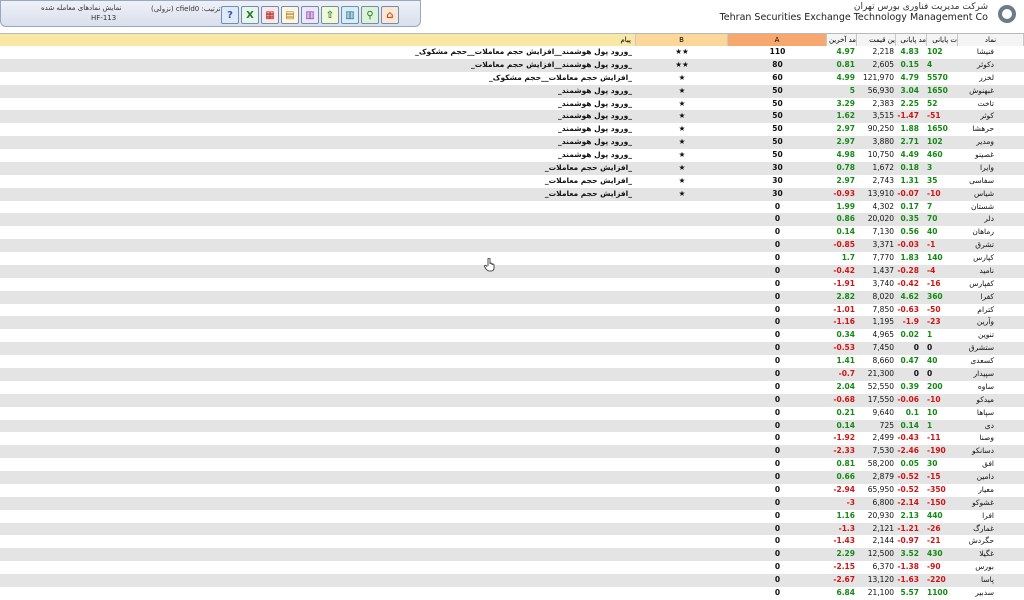 The width and height of the screenshot is (1024, 600). I want to click on up-button: ⇧, so click(330, 15).